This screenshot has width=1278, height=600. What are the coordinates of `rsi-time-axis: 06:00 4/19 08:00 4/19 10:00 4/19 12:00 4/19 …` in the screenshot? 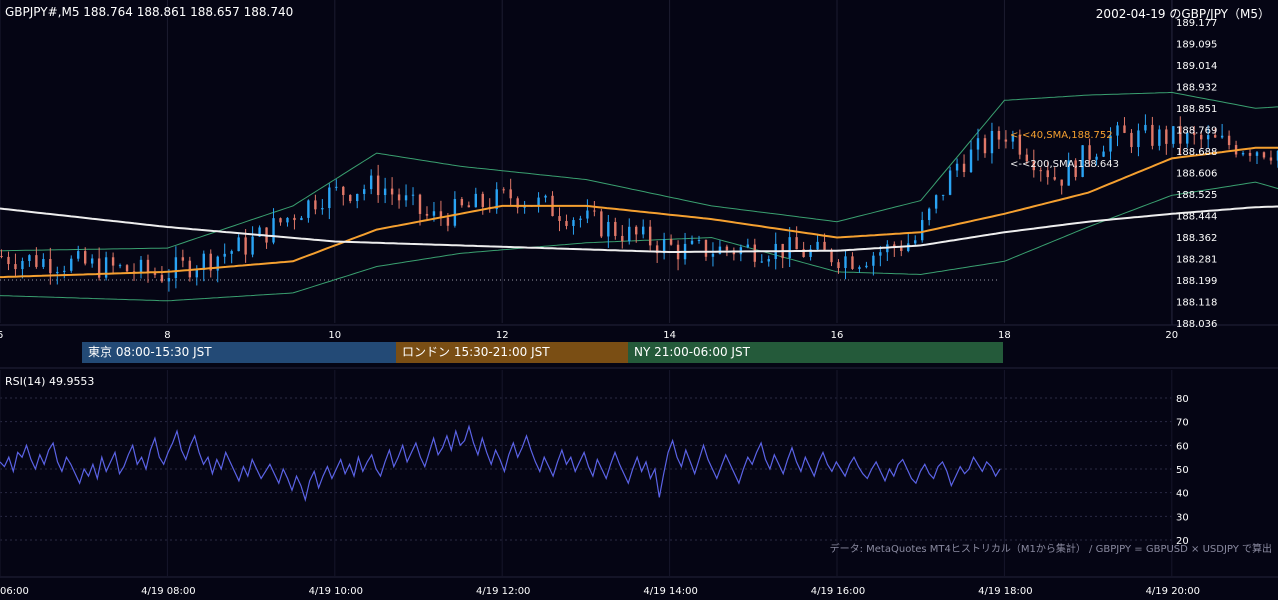 It's located at (600, 591).